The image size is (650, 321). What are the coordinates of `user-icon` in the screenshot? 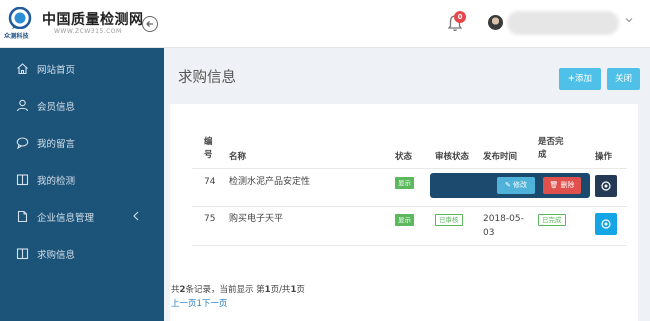 It's located at (22, 105).